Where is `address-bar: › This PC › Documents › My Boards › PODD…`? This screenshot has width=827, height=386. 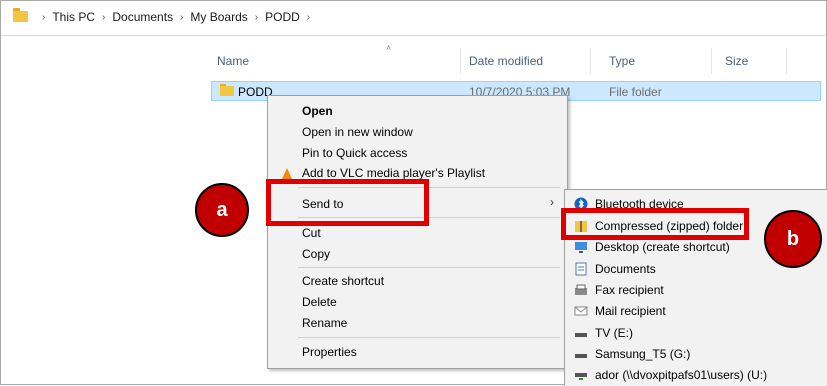
address-bar: › This PC › Documents › My Boards › PODD… is located at coordinates (413, 18).